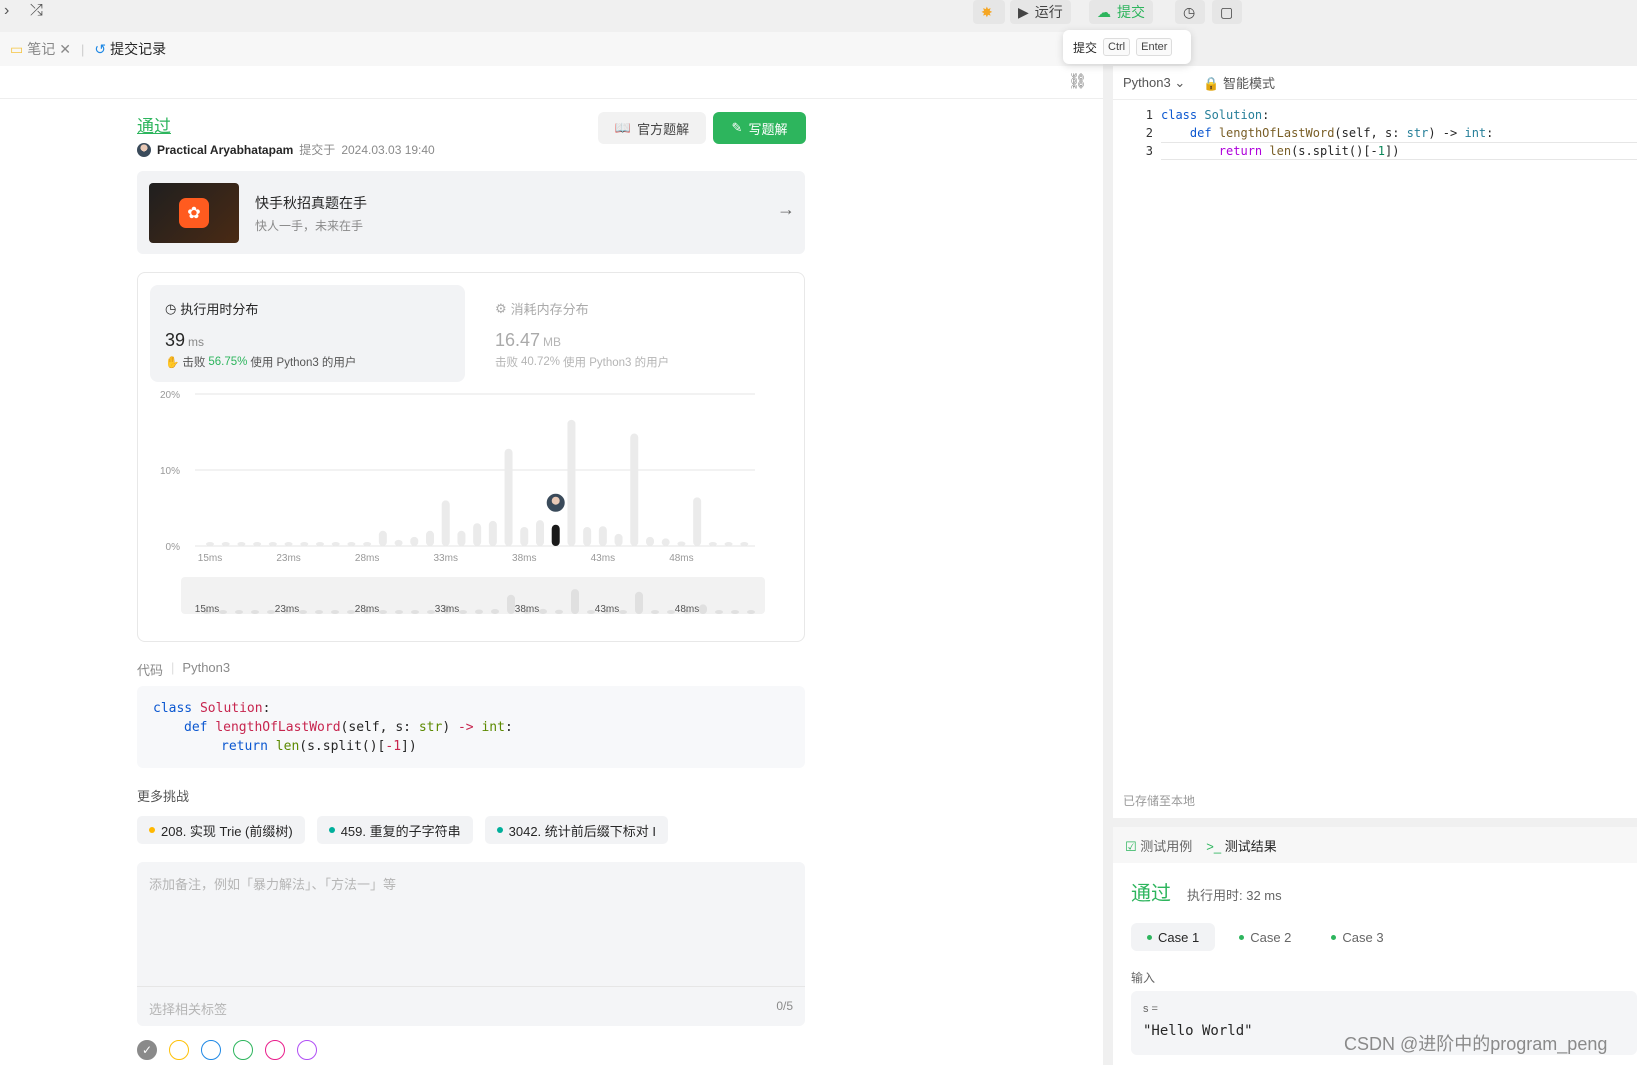 The width and height of the screenshot is (1637, 1065). Describe the element at coordinates (652, 128) in the screenshot. I see `official-solution-button: 📖 官方题解` at that location.